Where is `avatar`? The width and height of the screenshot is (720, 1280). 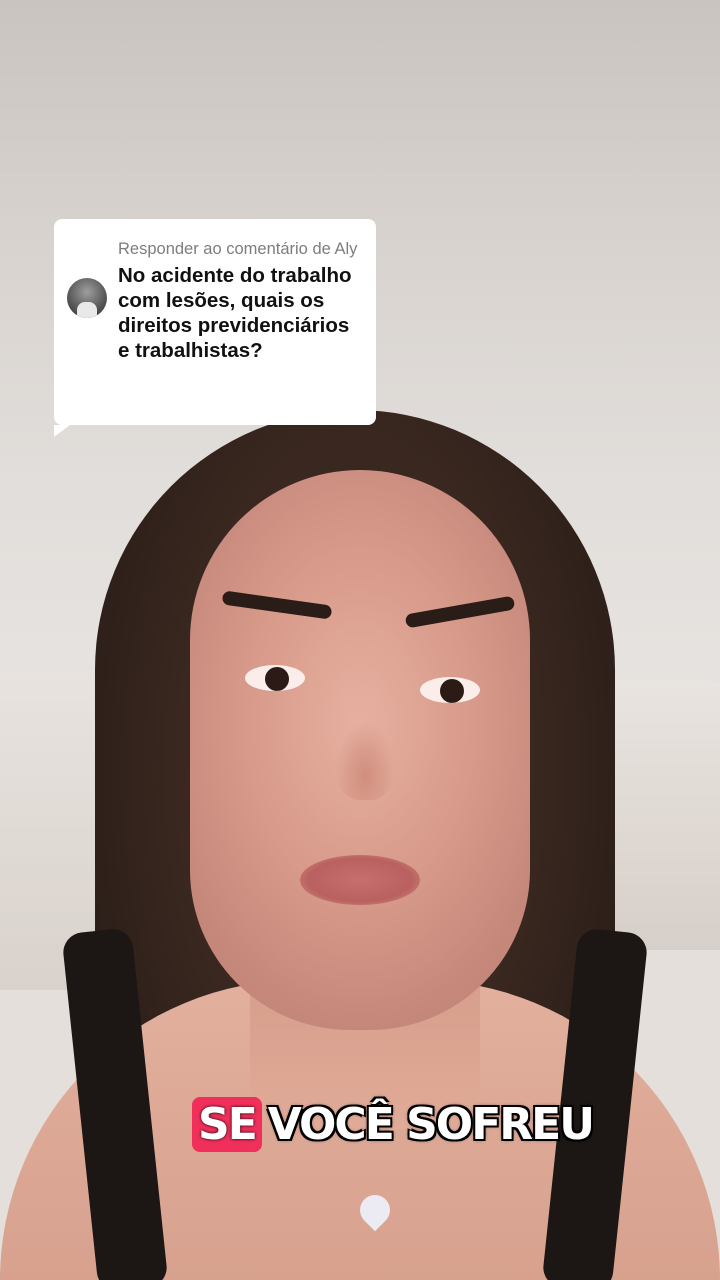 avatar is located at coordinates (87, 298).